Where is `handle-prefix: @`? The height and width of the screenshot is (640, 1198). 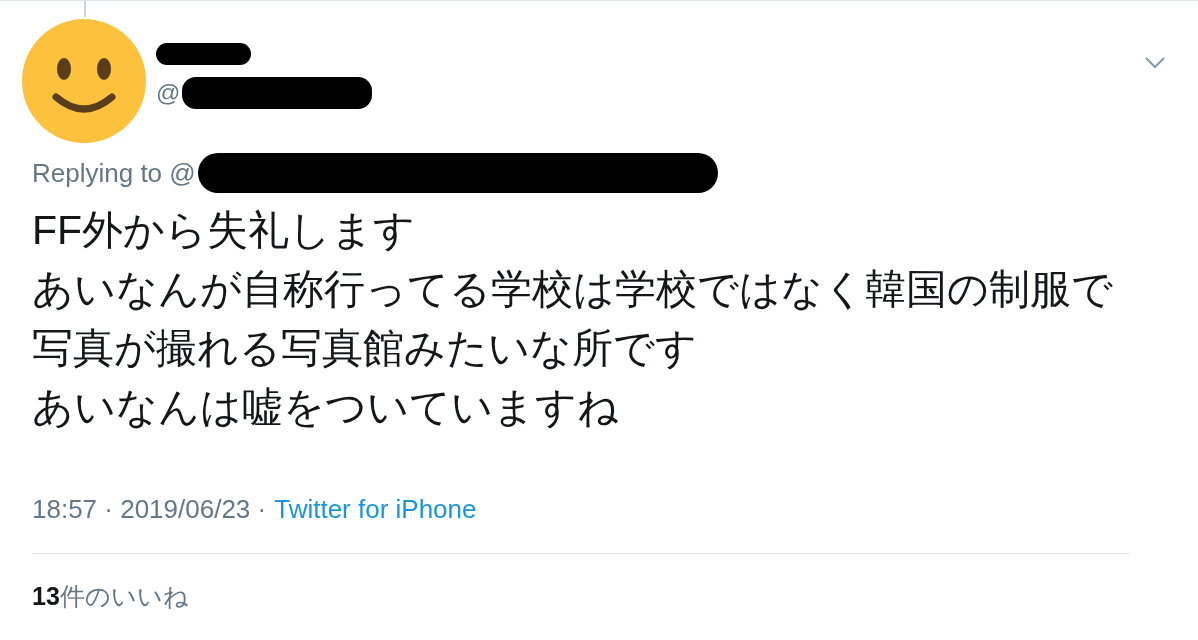
handle-prefix: @ is located at coordinates (168, 93).